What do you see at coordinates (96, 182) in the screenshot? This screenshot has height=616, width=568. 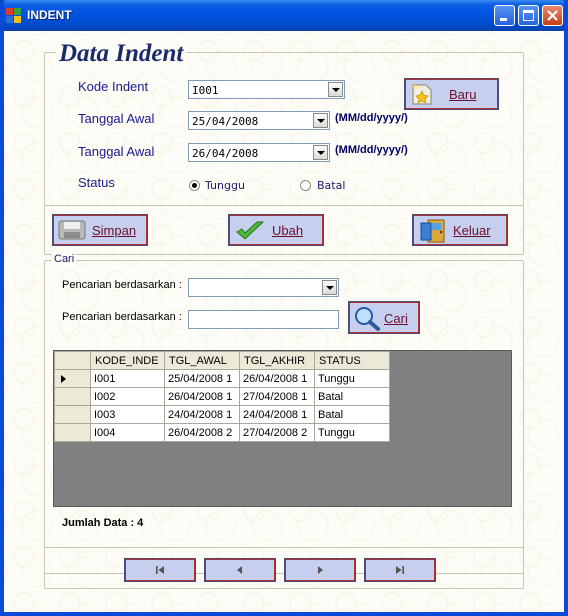 I see `status-label: Status` at bounding box center [96, 182].